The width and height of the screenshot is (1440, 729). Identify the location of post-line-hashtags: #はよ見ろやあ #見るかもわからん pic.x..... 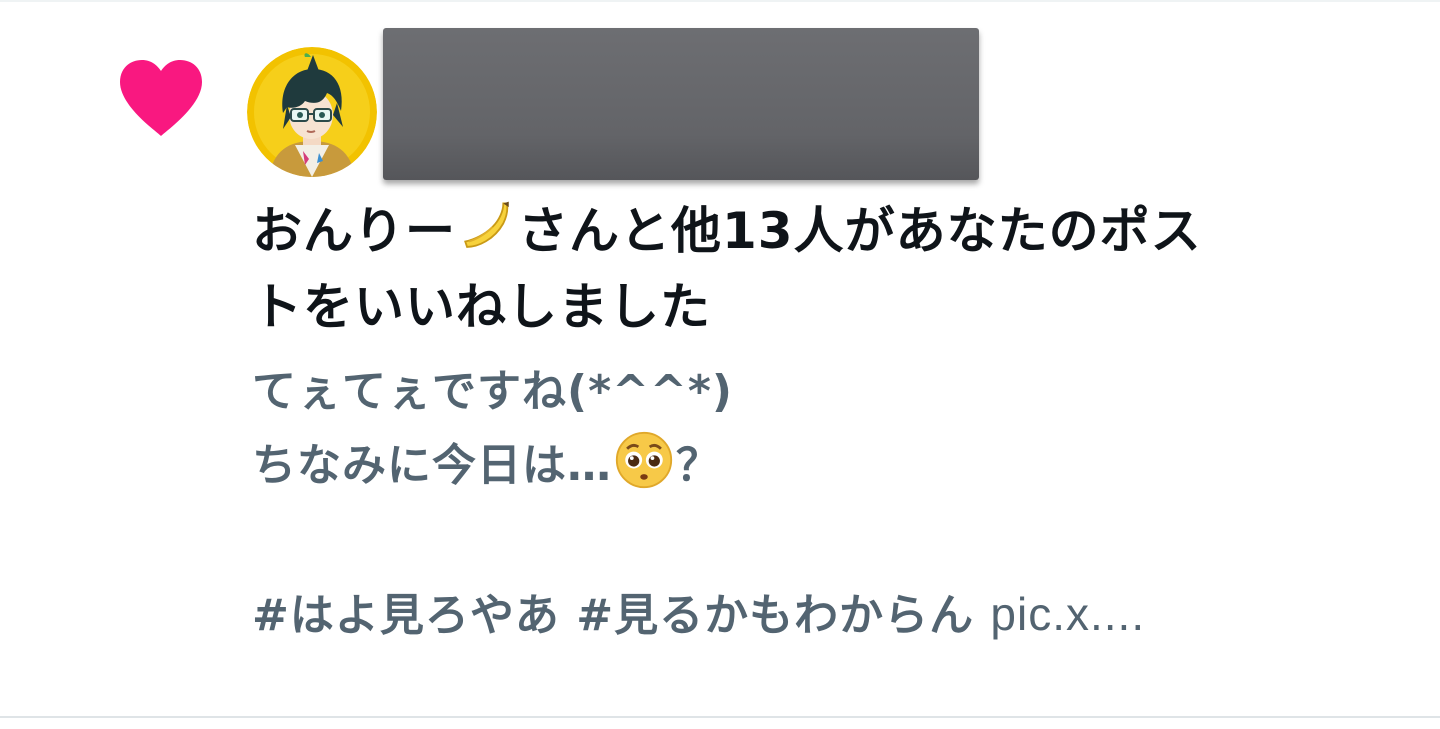
(832, 615).